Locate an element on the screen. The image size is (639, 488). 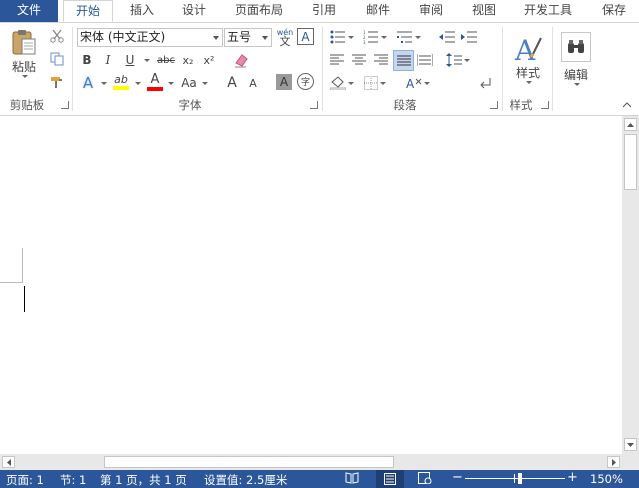
phonetic-guide-button: wén 文 is located at coordinates (285, 37).